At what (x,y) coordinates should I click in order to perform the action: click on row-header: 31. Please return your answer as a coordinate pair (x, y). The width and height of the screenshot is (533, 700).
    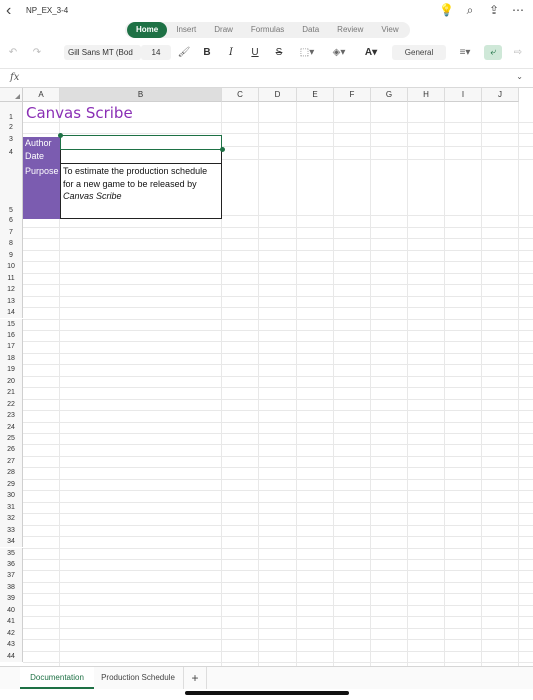
    Looking at the image, I should click on (11, 507).